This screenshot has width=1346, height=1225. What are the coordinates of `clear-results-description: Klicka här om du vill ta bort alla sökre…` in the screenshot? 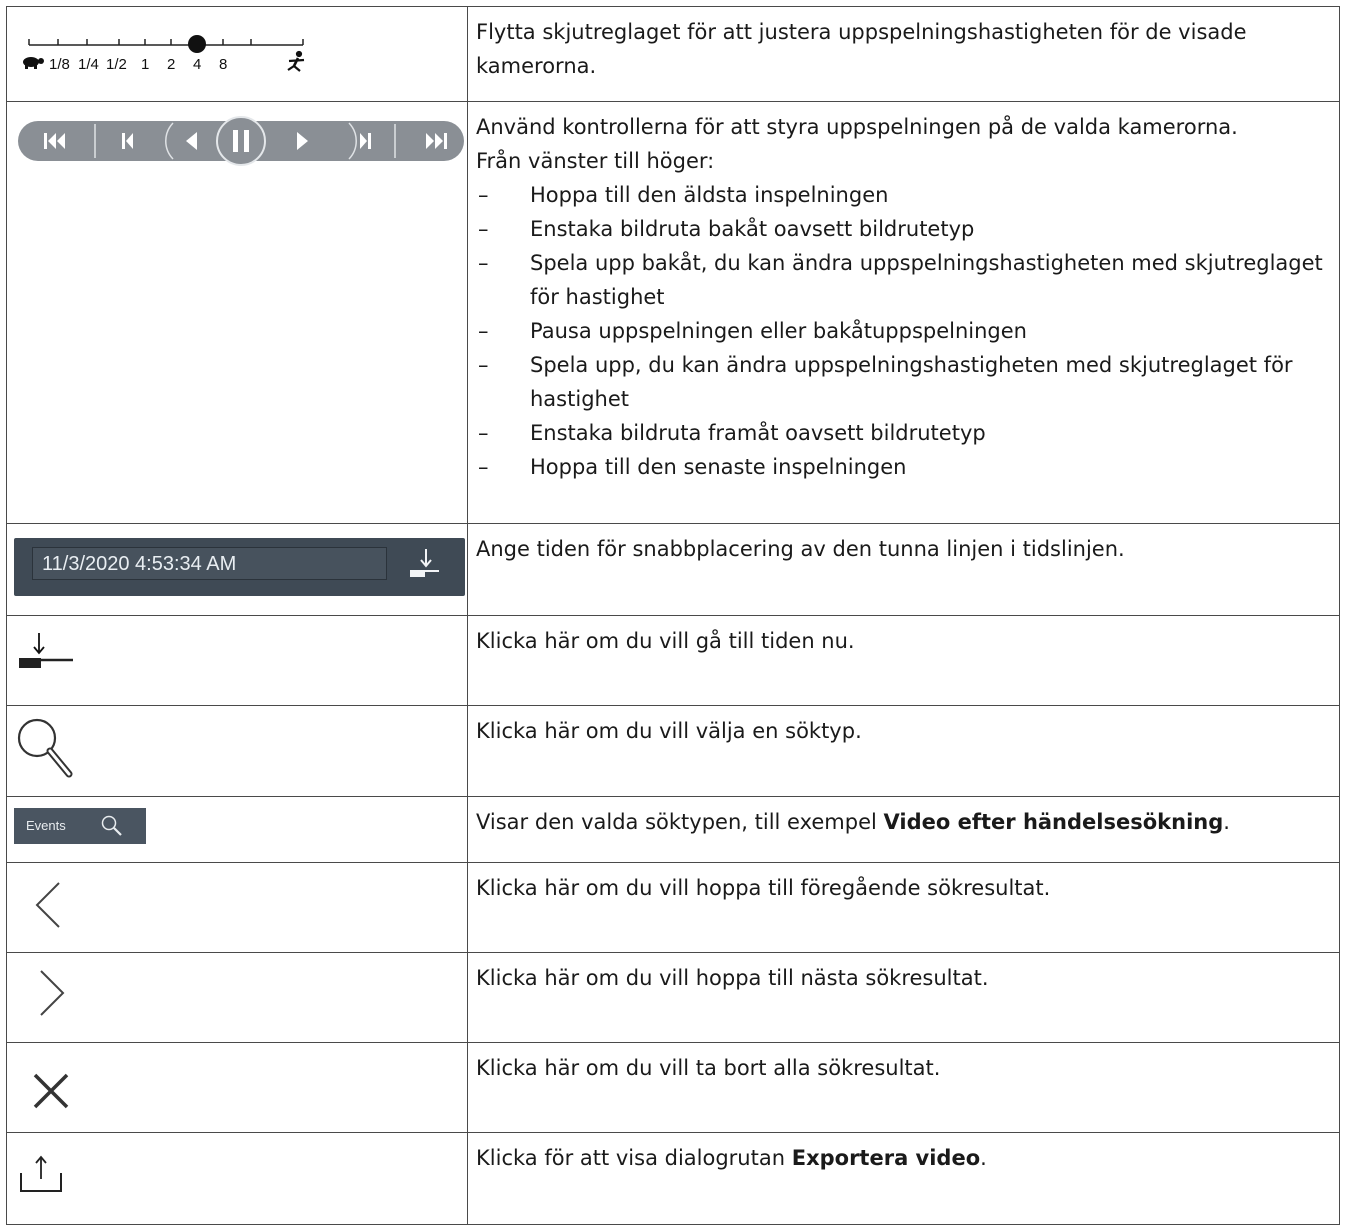 It's located at (903, 1087).